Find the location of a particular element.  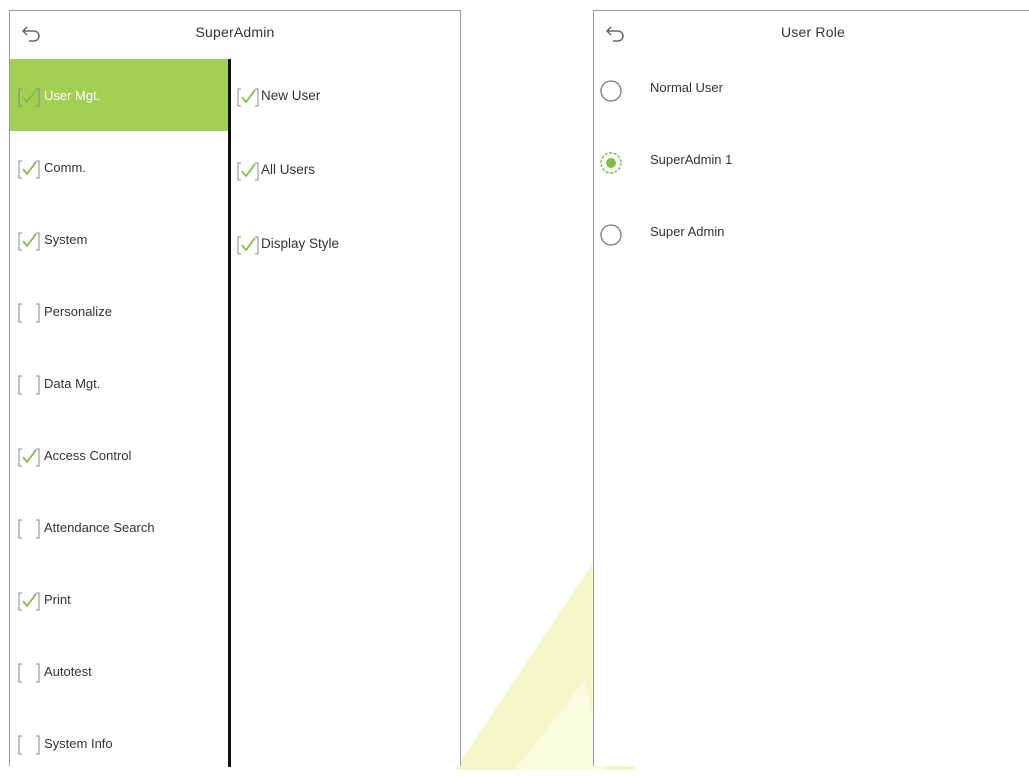

menu-item-label: System Info is located at coordinates (78, 743).